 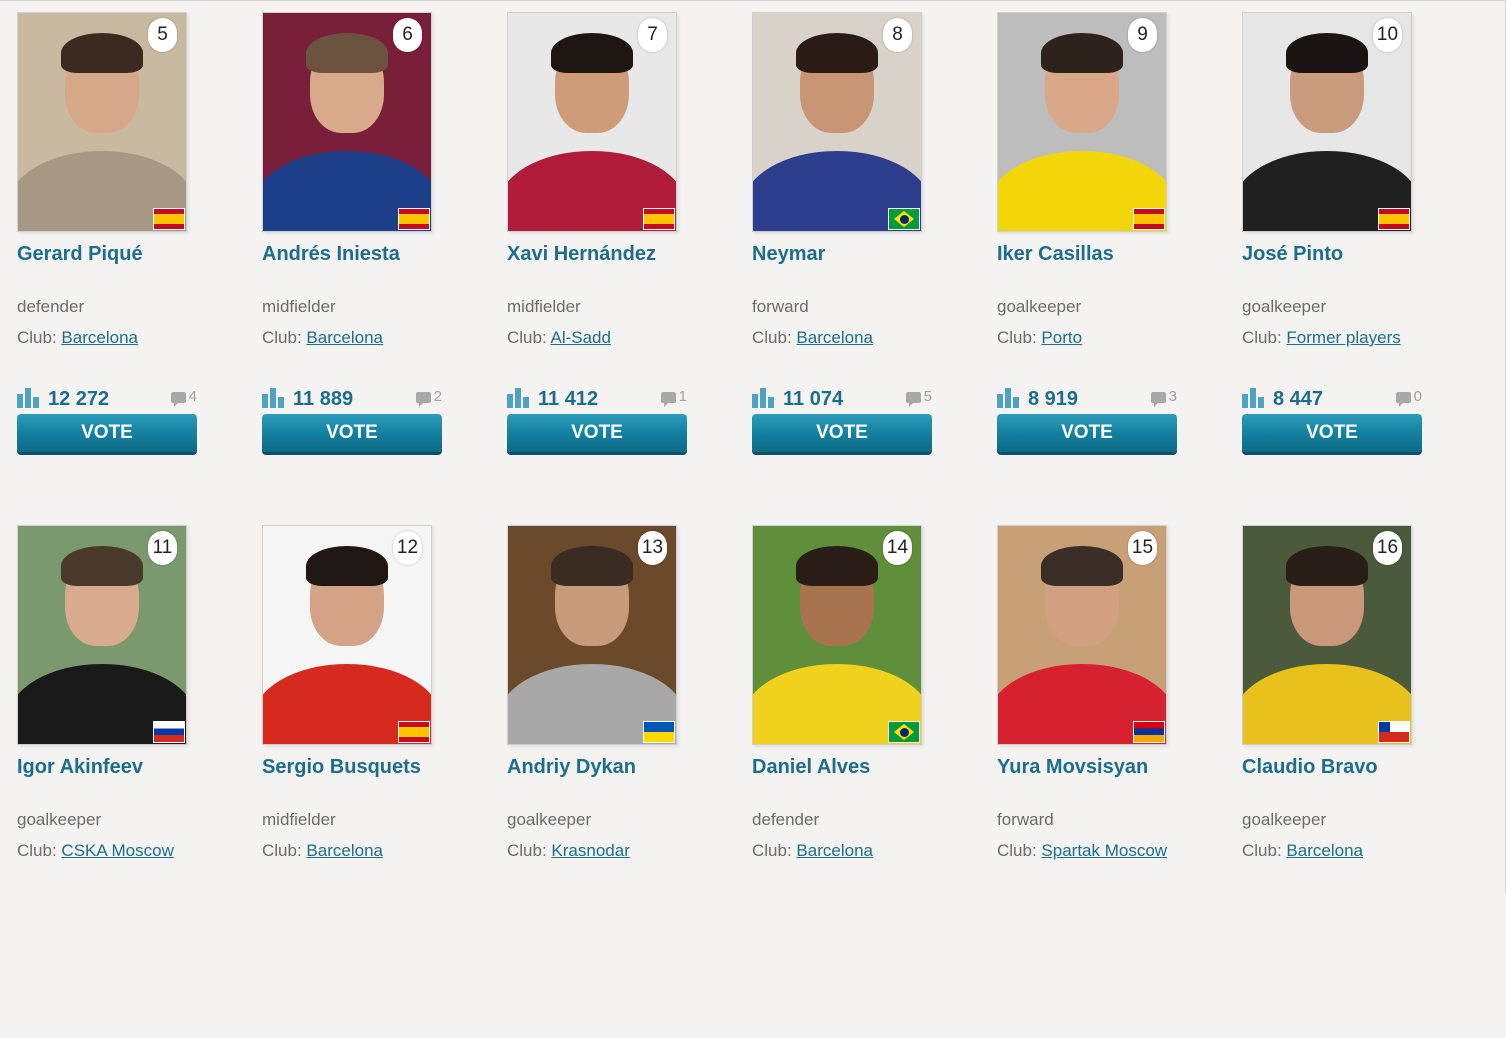 I want to click on player-photo: 13, so click(x=592, y=635).